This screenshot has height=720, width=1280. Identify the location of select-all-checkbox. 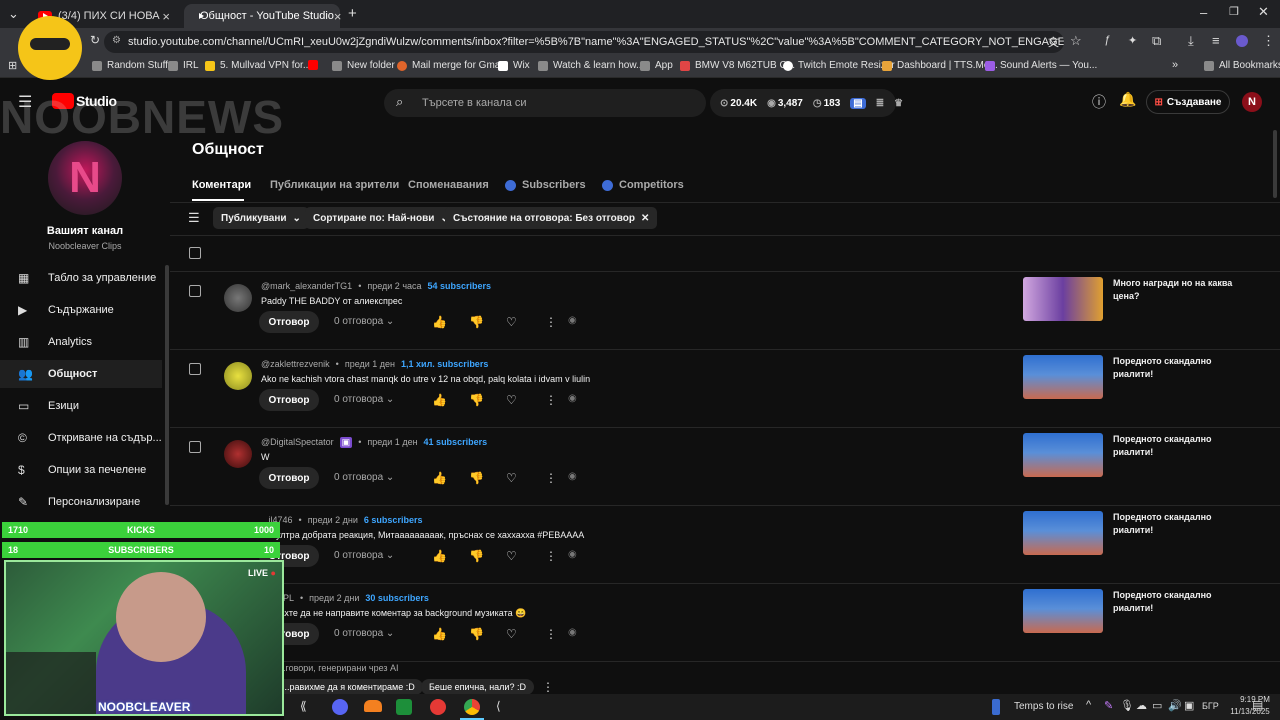
(195, 253).